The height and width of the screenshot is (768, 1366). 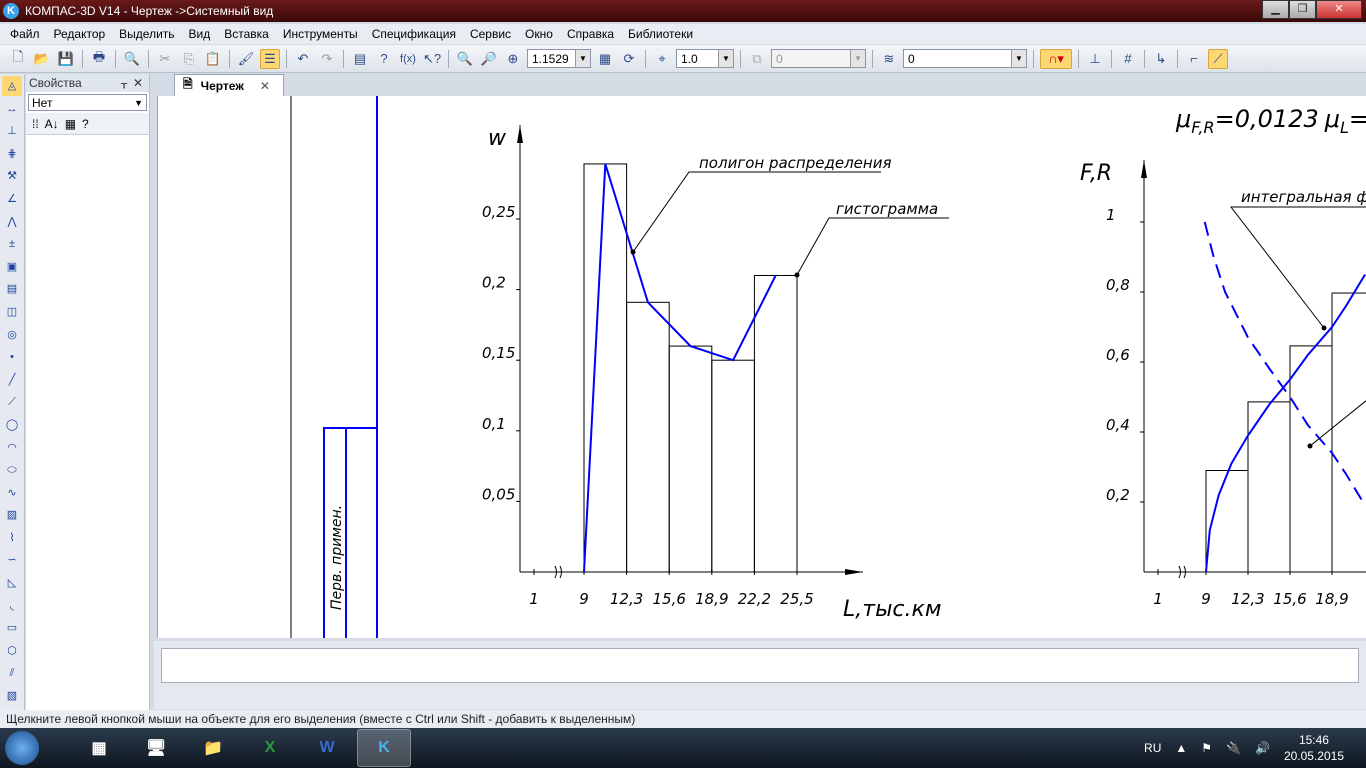 What do you see at coordinates (246, 59) in the screenshot?
I see `format-brush-icon: 🖌` at bounding box center [246, 59].